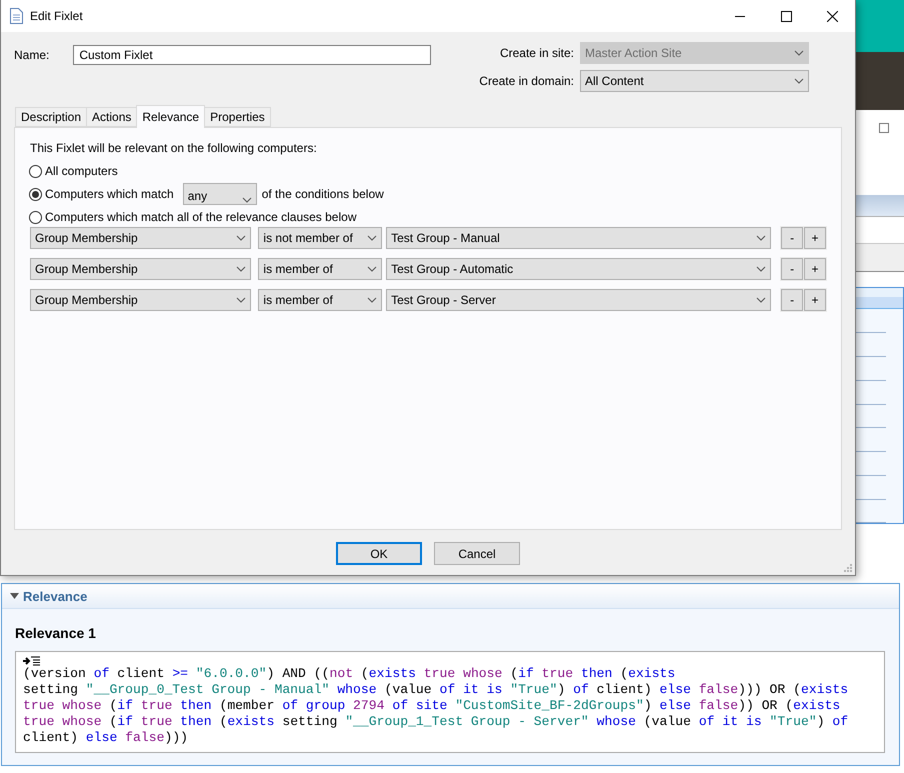 The image size is (904, 773). I want to click on tab: Actions, so click(112, 117).